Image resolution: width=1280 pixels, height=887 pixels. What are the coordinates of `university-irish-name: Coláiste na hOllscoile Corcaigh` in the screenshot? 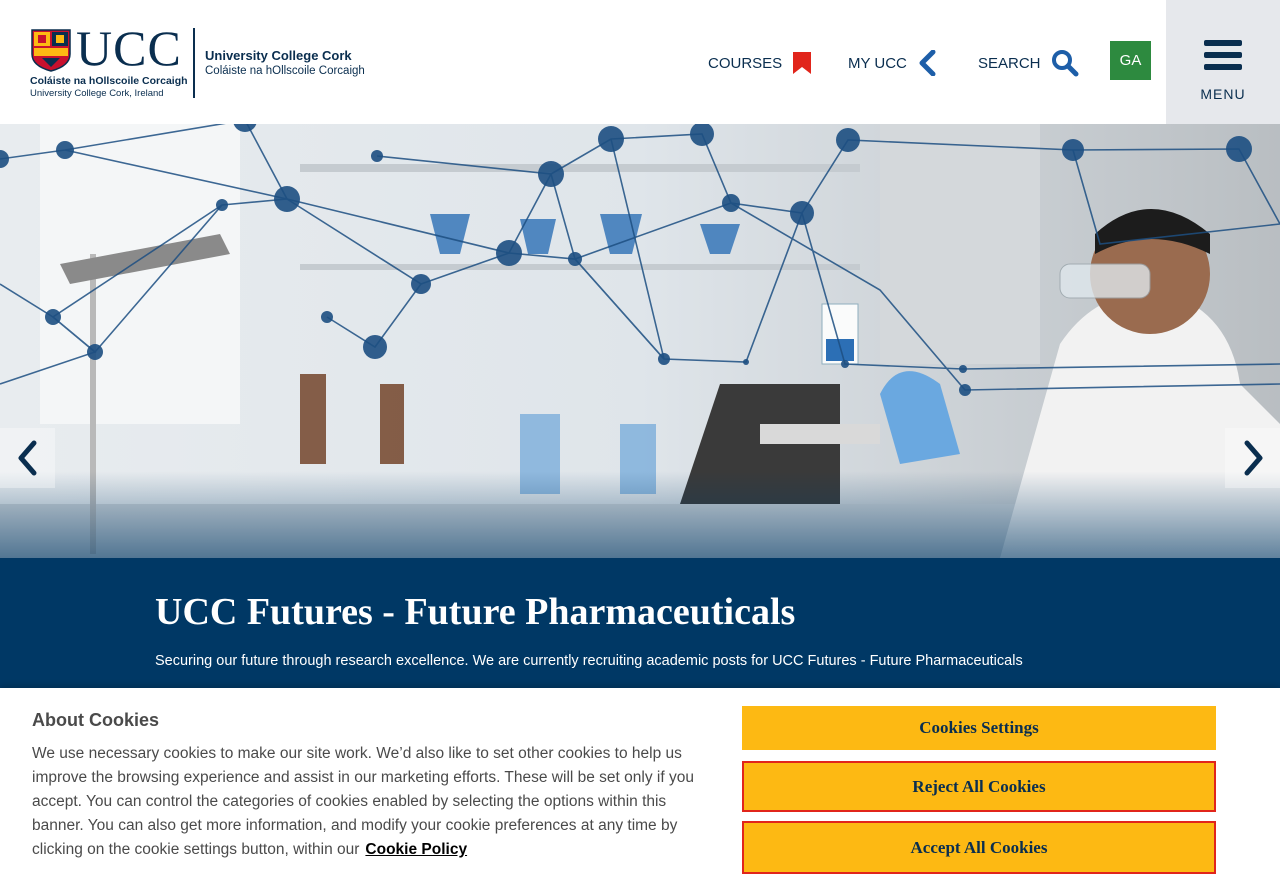 It's located at (285, 71).